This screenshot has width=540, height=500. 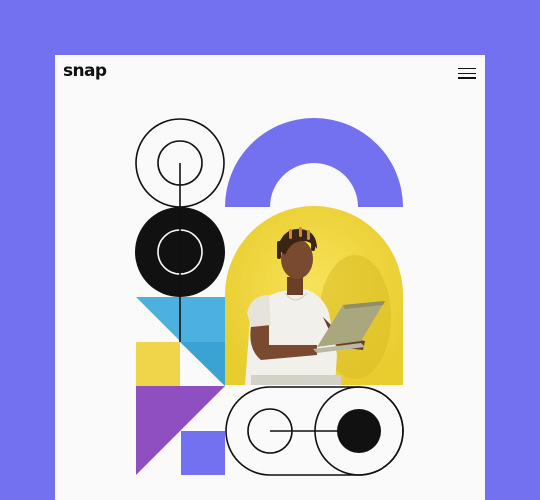 What do you see at coordinates (314, 295) in the screenshot?
I see `person-with-laptop-photo` at bounding box center [314, 295].